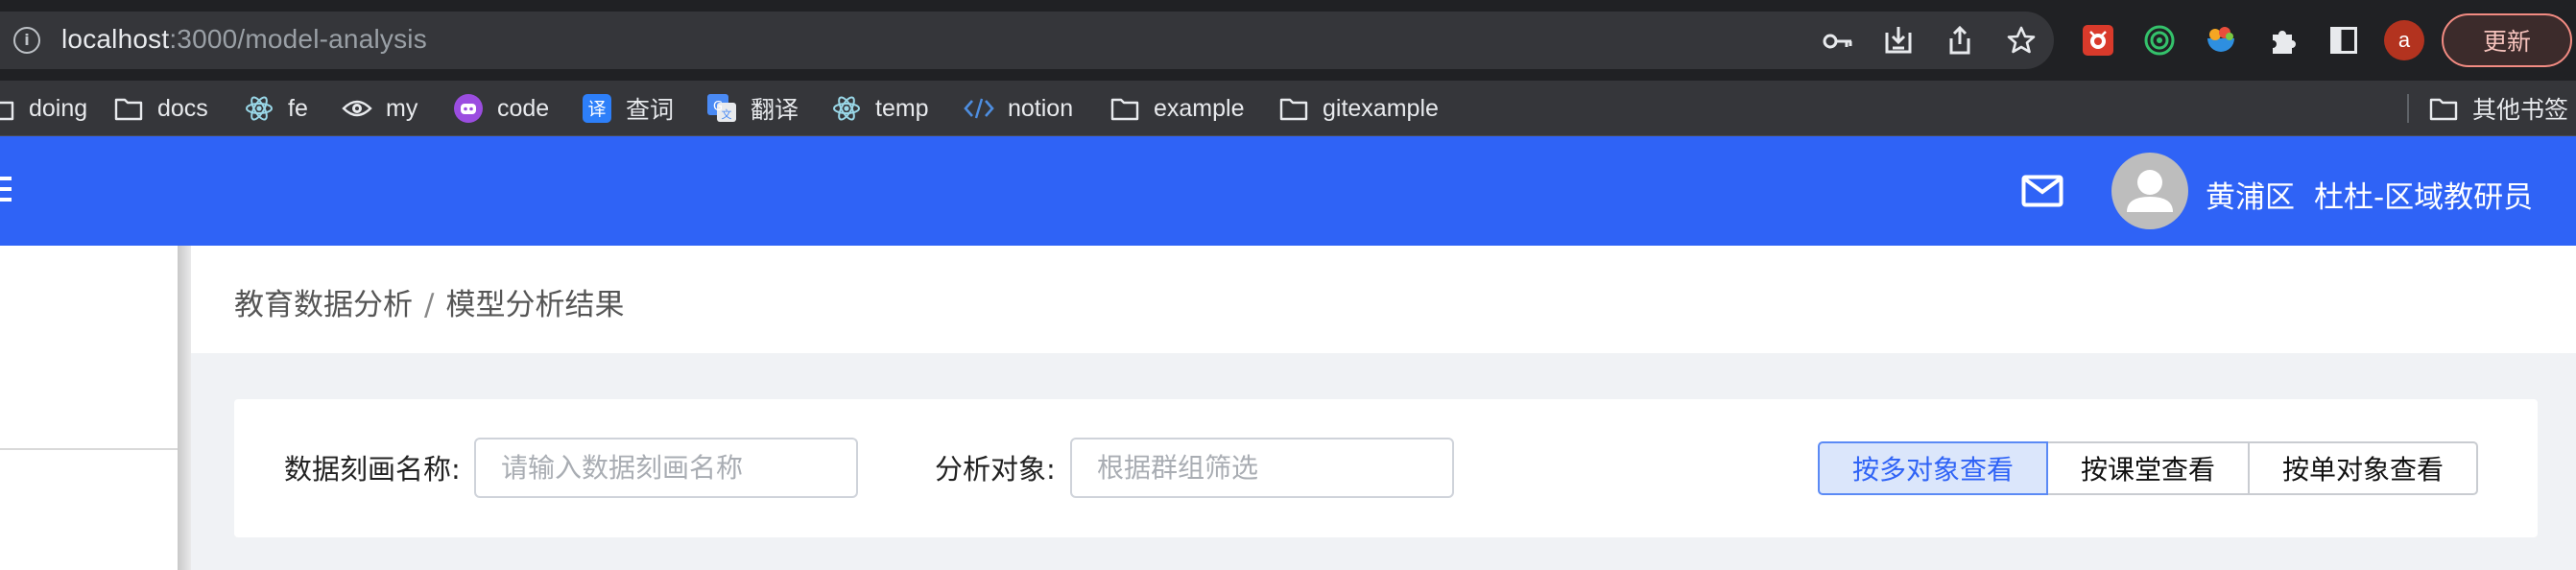  What do you see at coordinates (880, 108) in the screenshot?
I see `bookmark-temp: temp` at bounding box center [880, 108].